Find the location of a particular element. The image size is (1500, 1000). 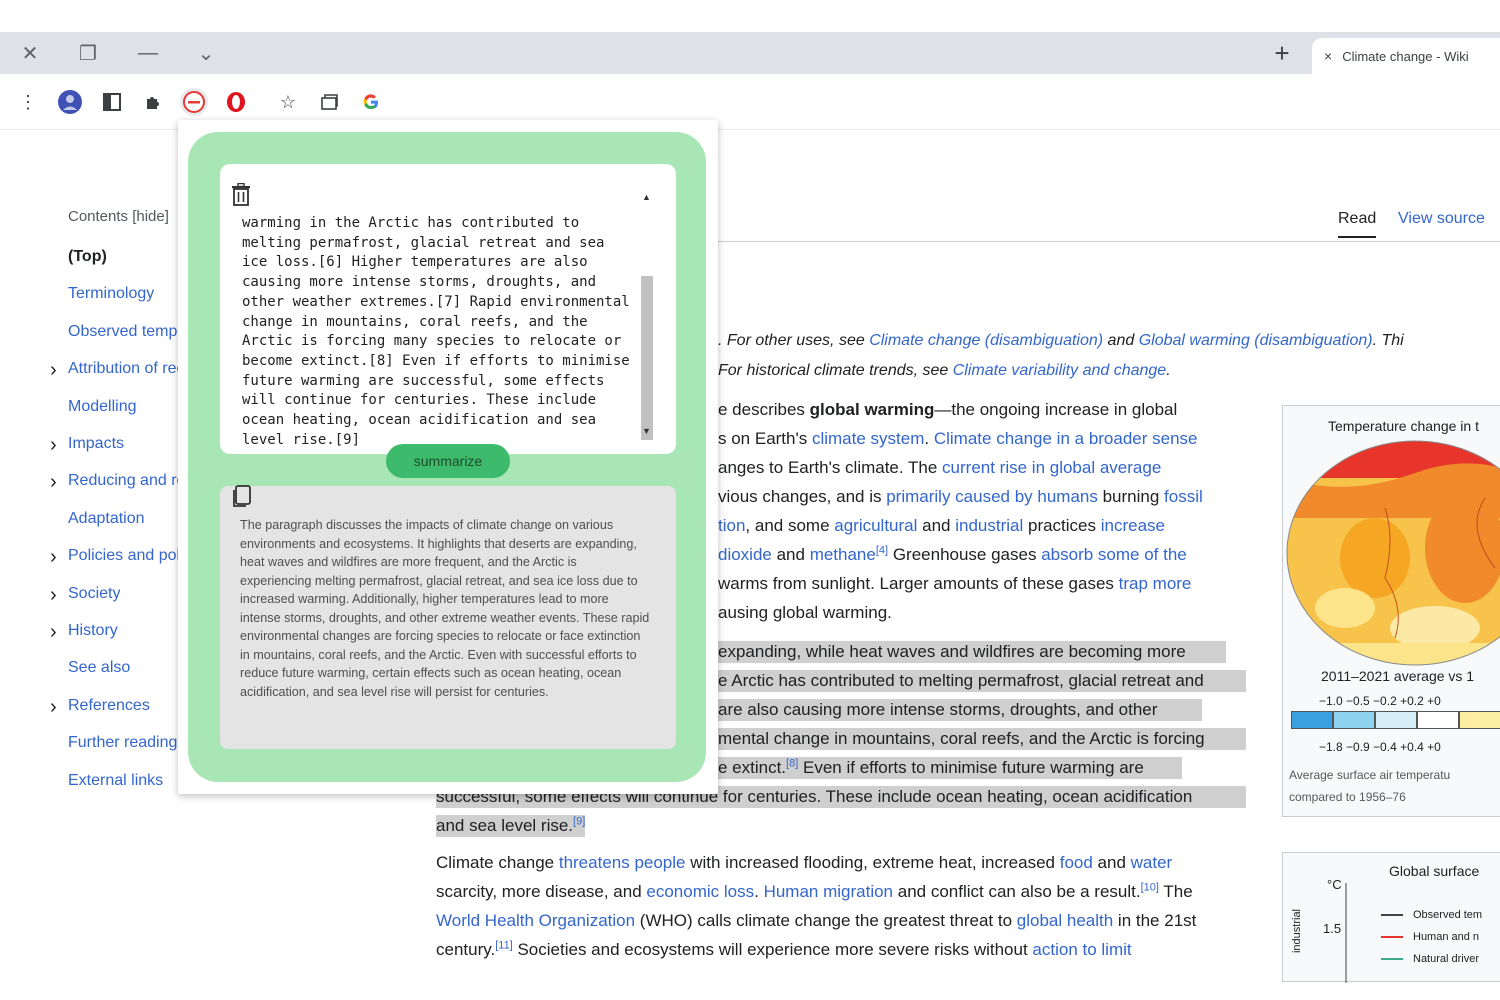

infobox2-title: Global surface is located at coordinates (1434, 871).